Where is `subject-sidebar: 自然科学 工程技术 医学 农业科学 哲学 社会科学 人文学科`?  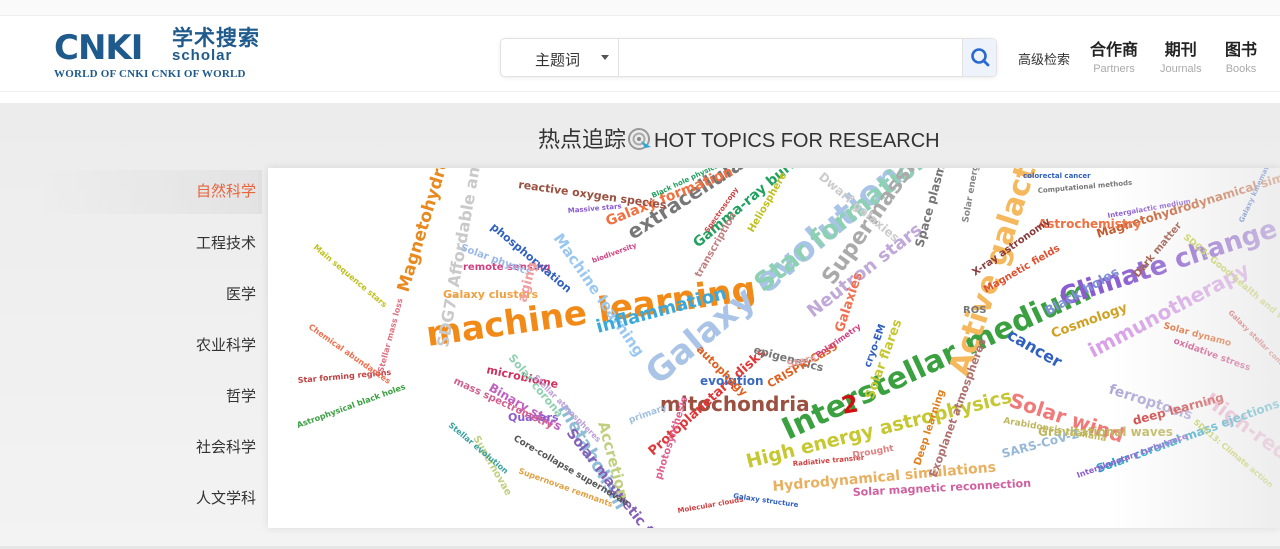
subject-sidebar: 自然科学 工程技术 医学 农业科学 哲学 社会科学 人文学科 is located at coordinates (151, 348).